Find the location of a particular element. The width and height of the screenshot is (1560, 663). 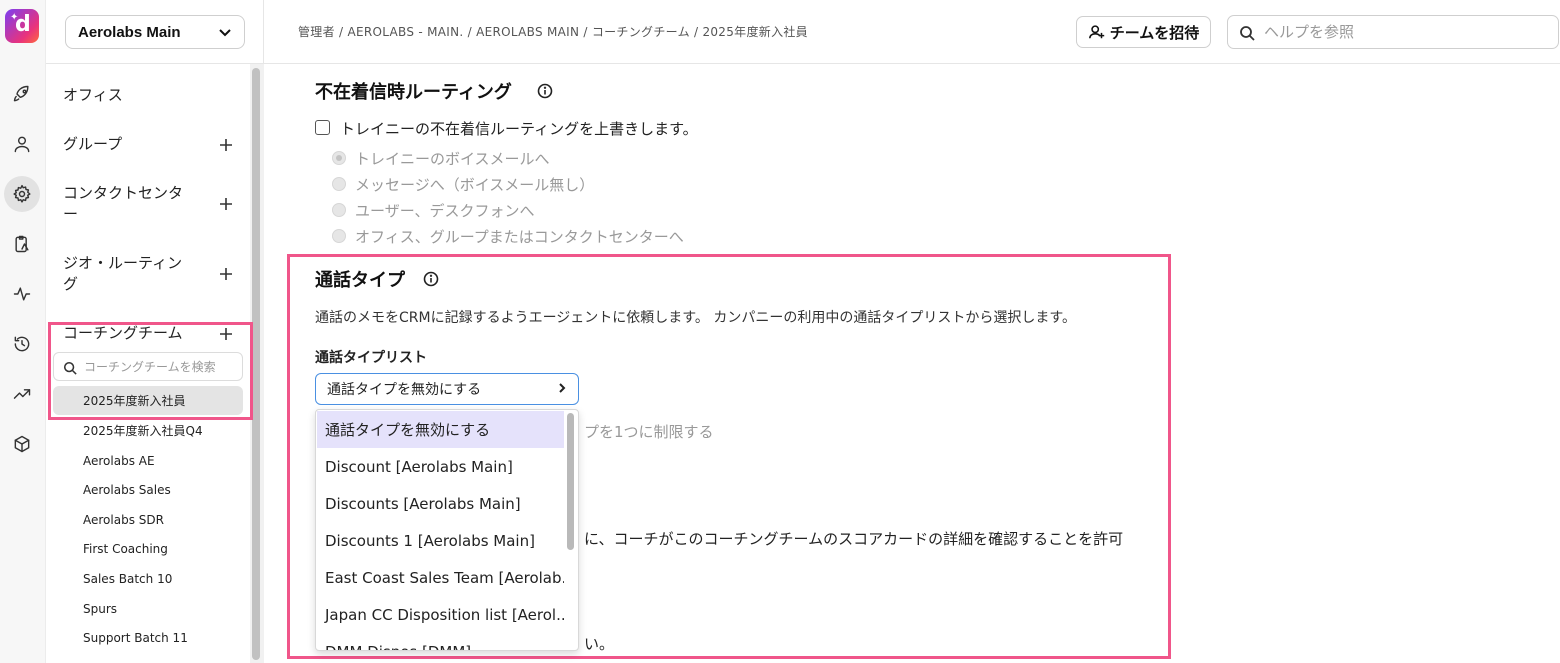

sidebar-header: Aerolabs Main is located at coordinates (155, 32).